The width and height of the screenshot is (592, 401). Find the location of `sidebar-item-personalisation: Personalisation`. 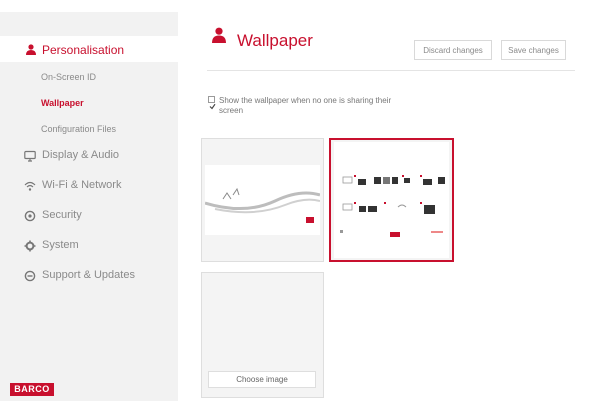

sidebar-item-personalisation: Personalisation is located at coordinates (89, 49).